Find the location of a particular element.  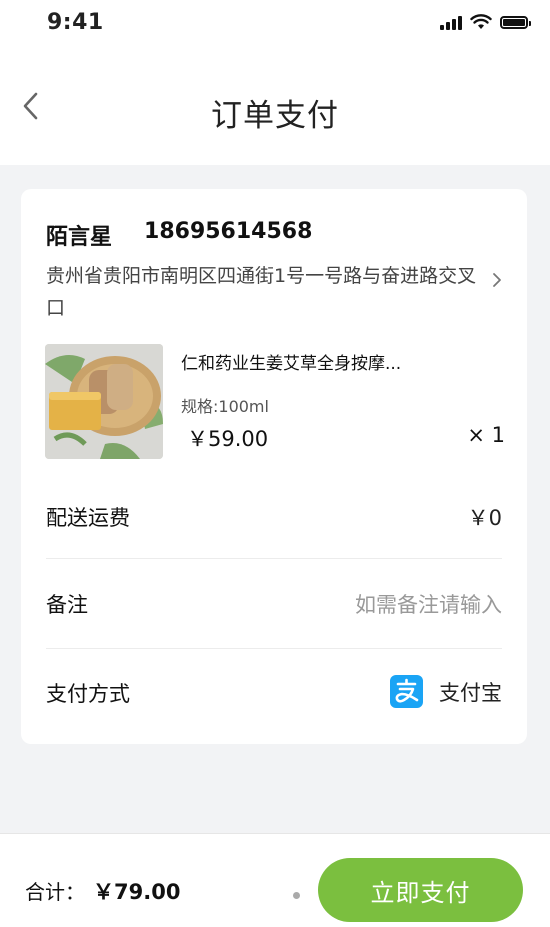

product-quantity: × 1 is located at coordinates (486, 435).